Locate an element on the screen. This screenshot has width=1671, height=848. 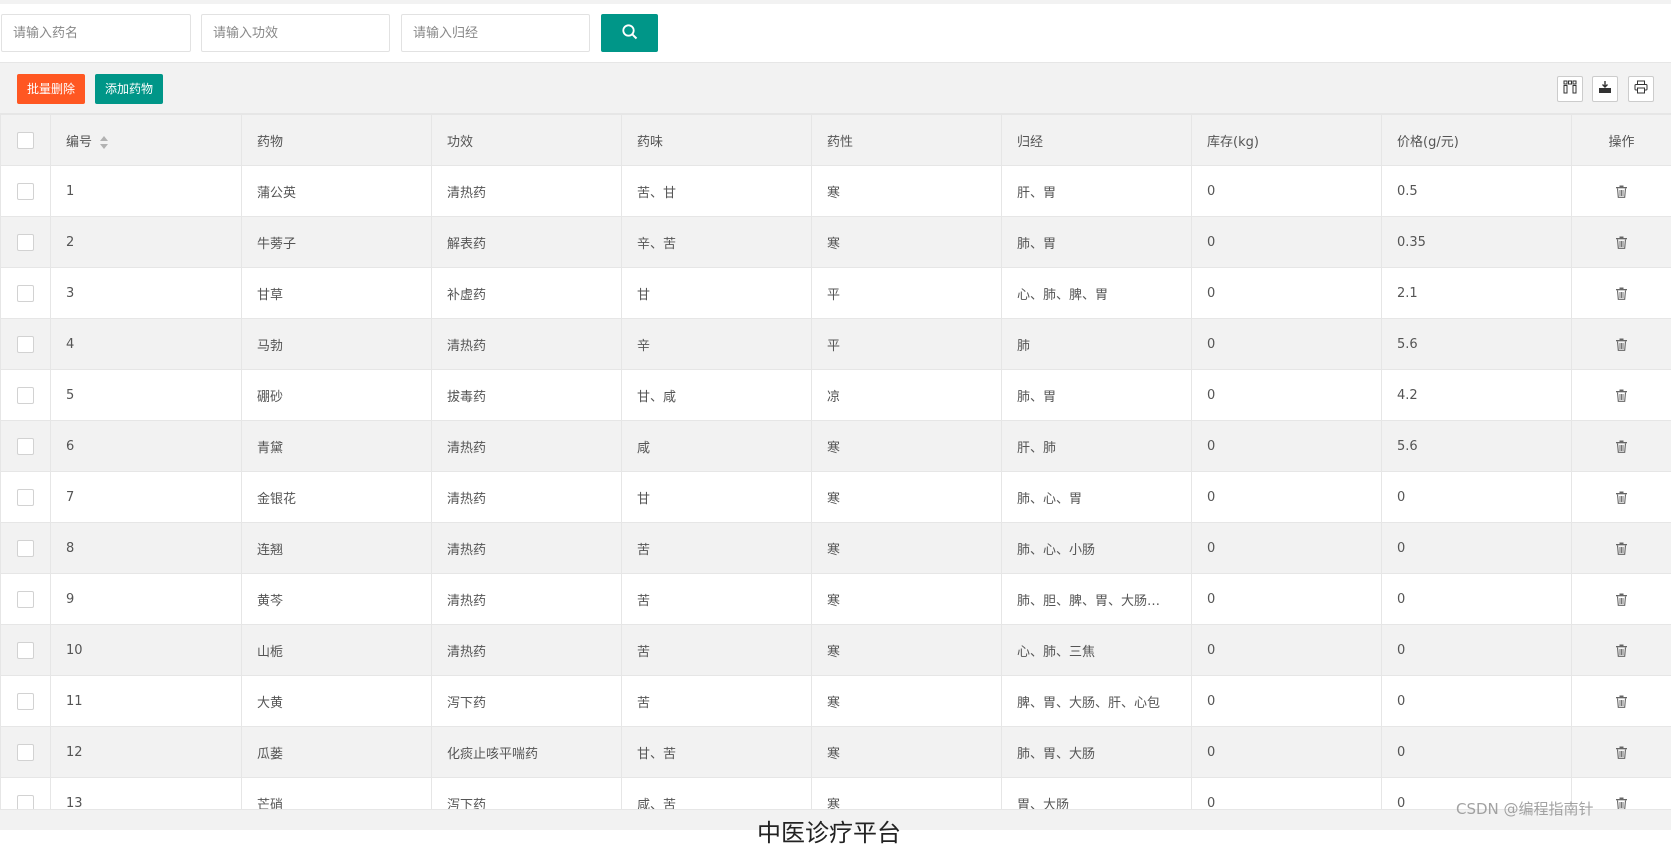
header-id: 编号 is located at coordinates (146, 140).